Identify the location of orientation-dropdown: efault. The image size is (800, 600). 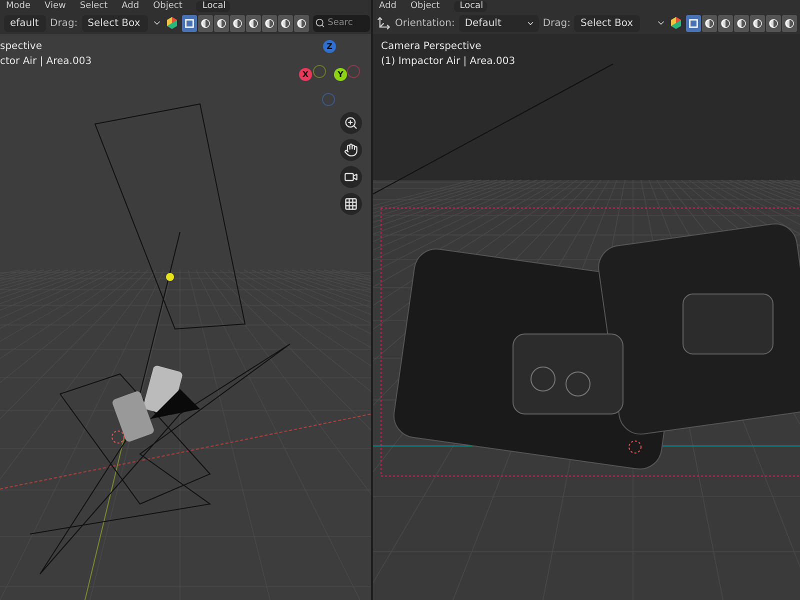
(25, 23).